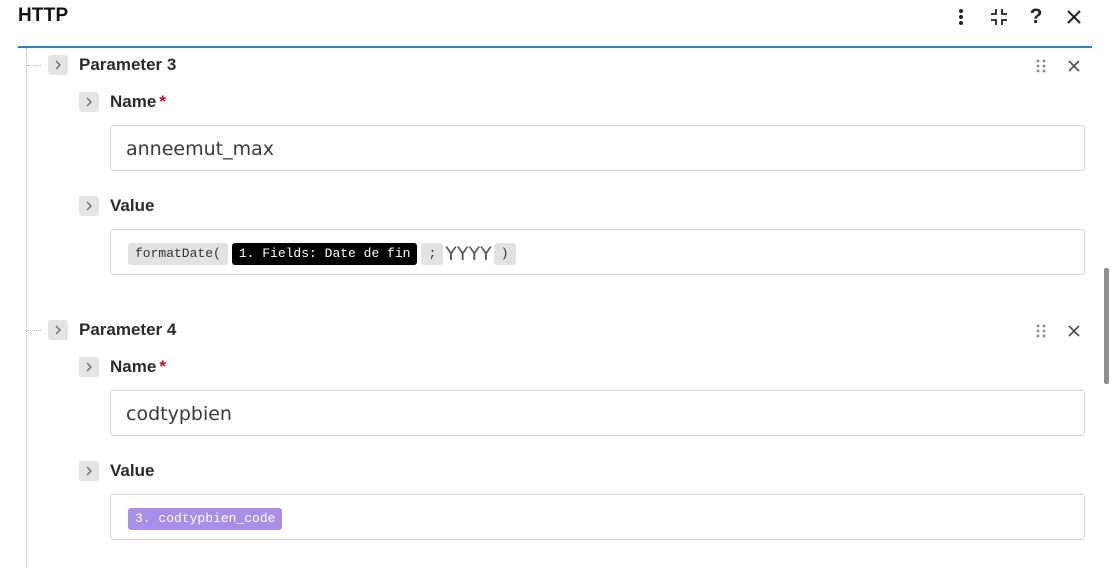  Describe the element at coordinates (43, 15) in the screenshot. I see `dialog-title: HTTP` at that location.